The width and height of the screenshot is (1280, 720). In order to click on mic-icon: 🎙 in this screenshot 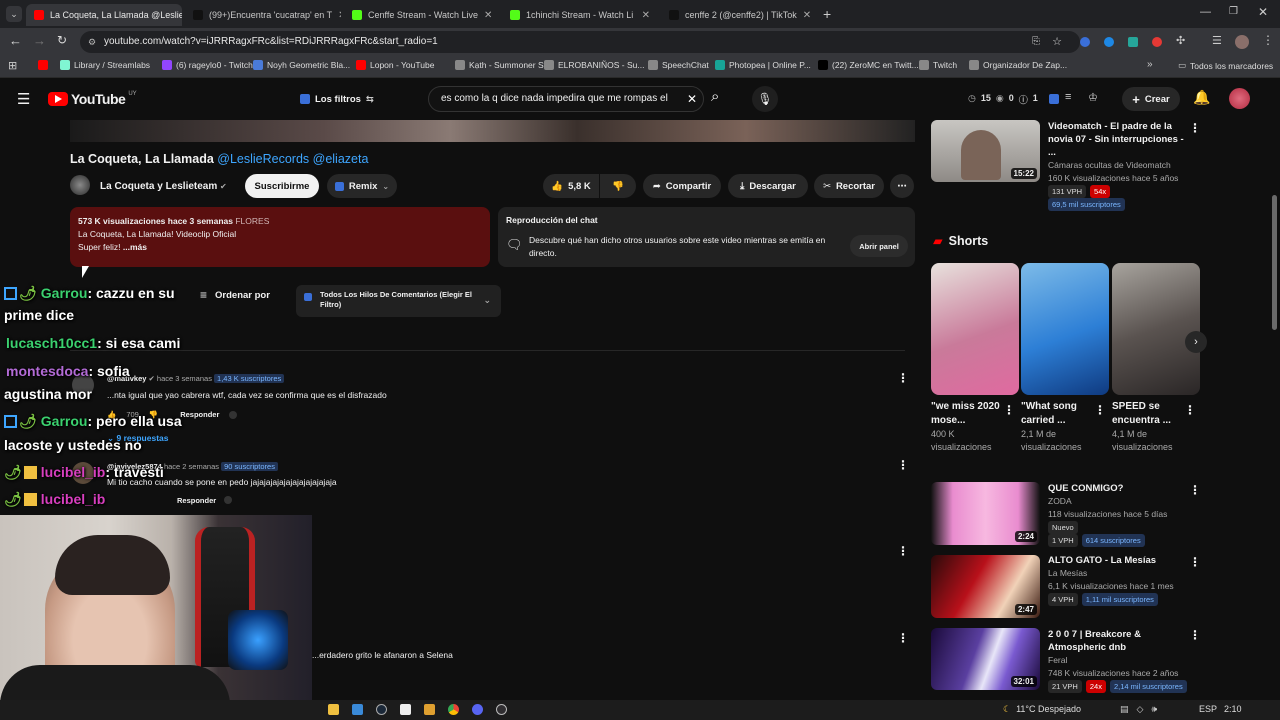, I will do `click(765, 99)`.